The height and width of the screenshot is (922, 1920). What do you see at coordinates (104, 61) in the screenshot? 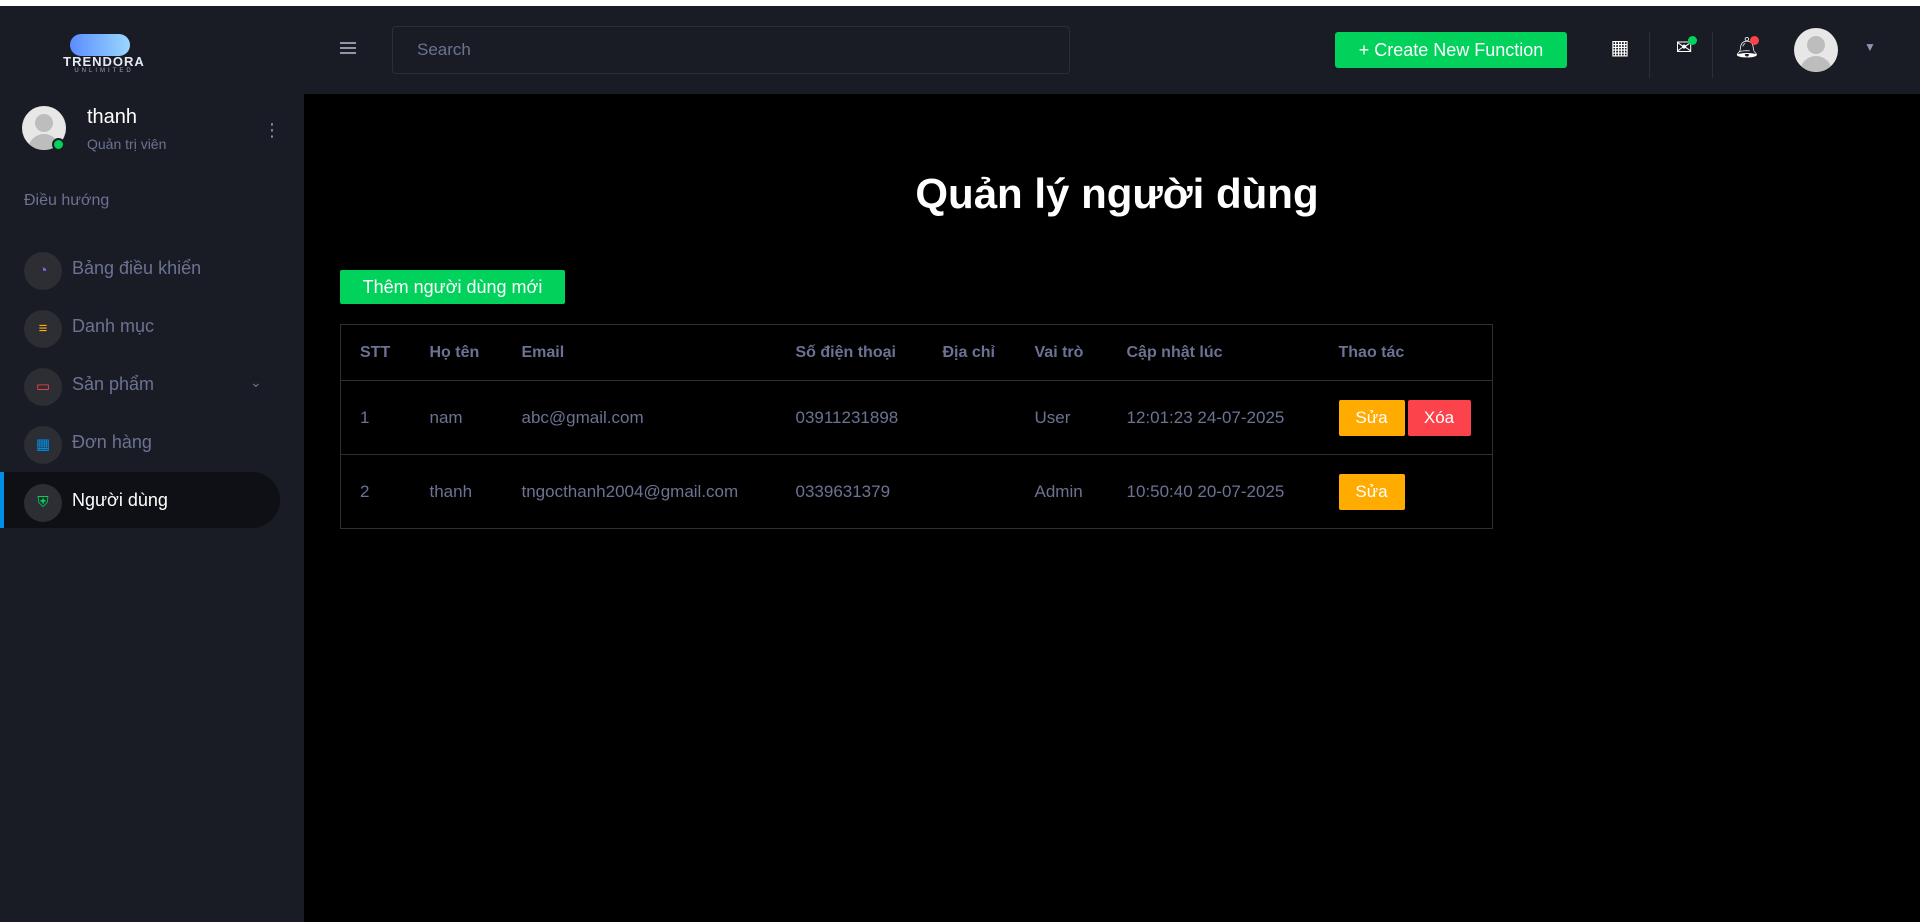
I see `logo-word: TRENDORA` at bounding box center [104, 61].